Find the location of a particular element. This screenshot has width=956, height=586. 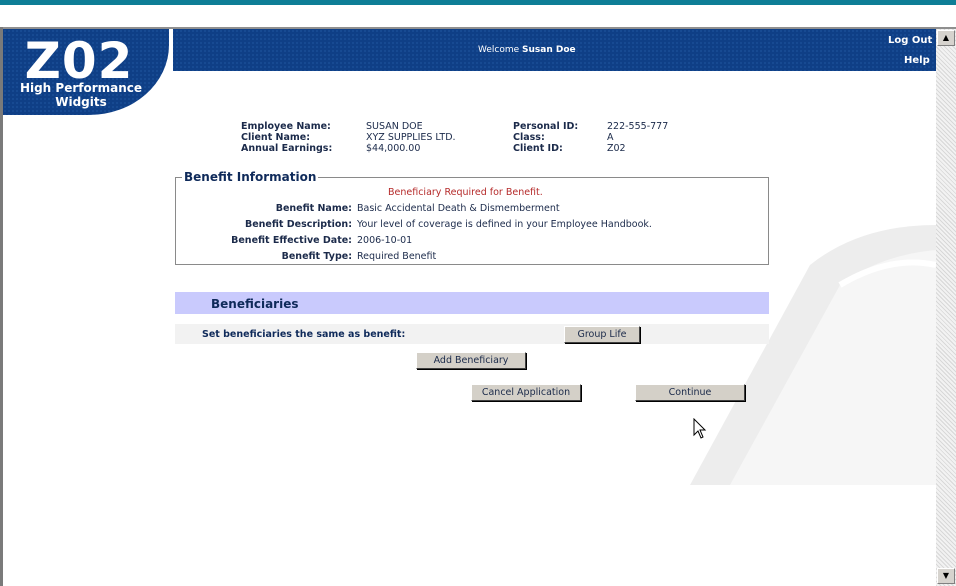

benefit-description-label: Benefit Description: is located at coordinates (298, 224).